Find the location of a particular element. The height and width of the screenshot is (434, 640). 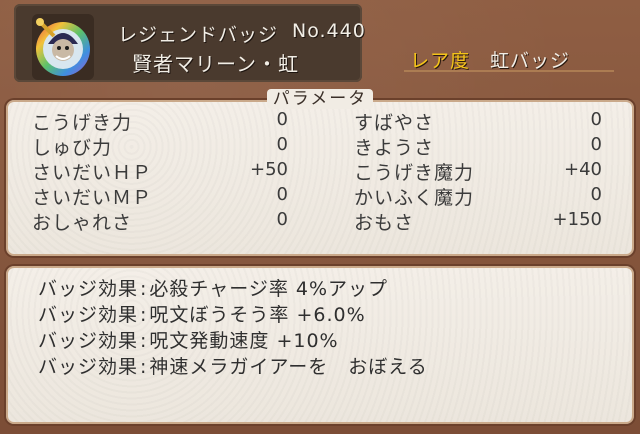

stat-label-max-hp: さいだいＨＰ is located at coordinates (92, 173).